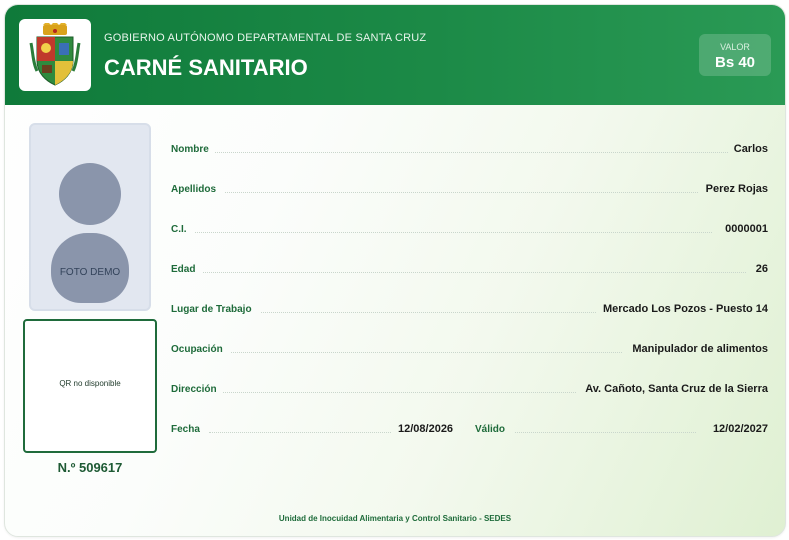 This screenshot has width=789, height=540. Describe the element at coordinates (735, 62) in the screenshot. I see `value-amount: Bs 40` at that location.